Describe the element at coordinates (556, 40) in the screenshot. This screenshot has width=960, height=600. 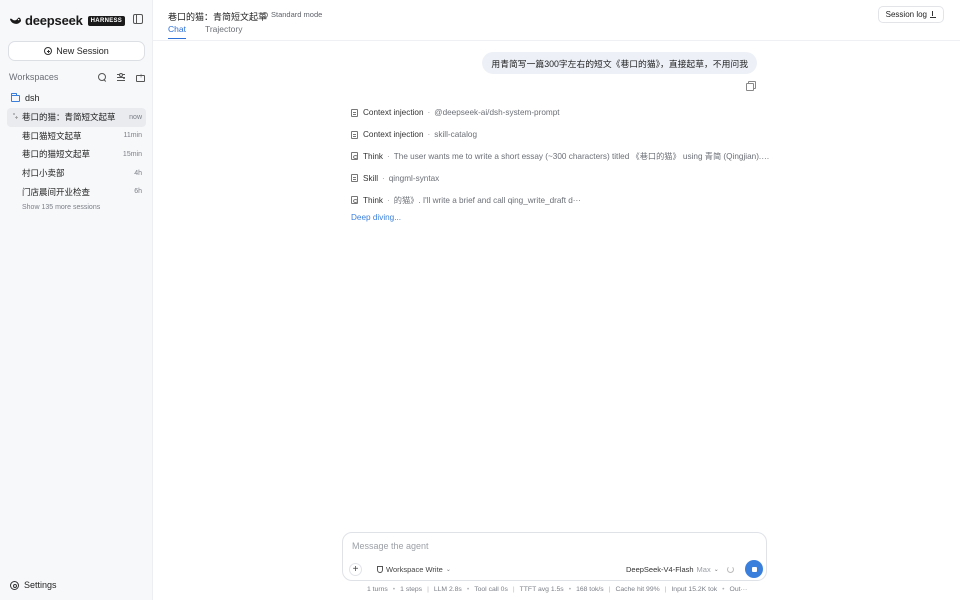
I see `header-divider` at that location.